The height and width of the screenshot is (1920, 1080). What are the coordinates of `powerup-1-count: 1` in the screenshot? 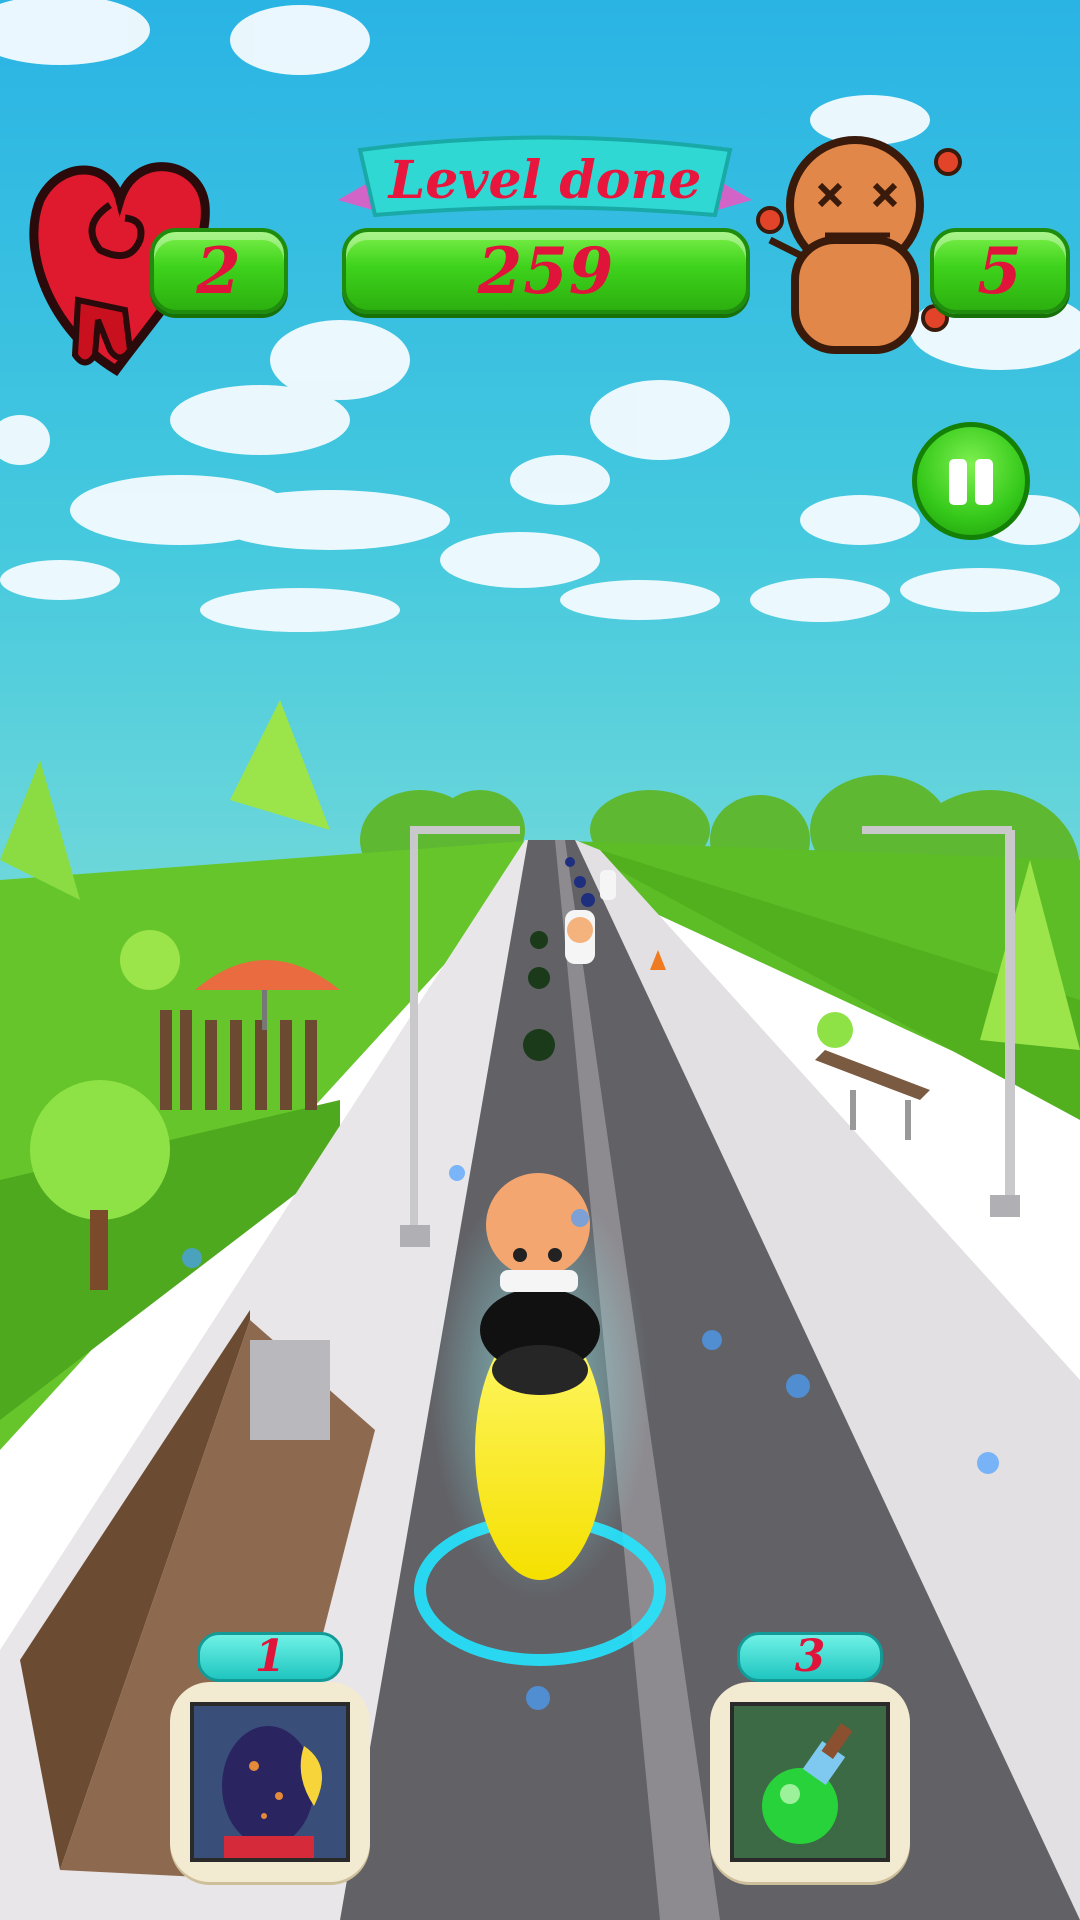 It's located at (270, 1657).